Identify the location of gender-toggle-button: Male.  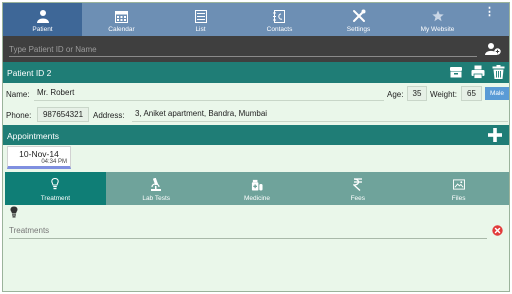
(497, 93).